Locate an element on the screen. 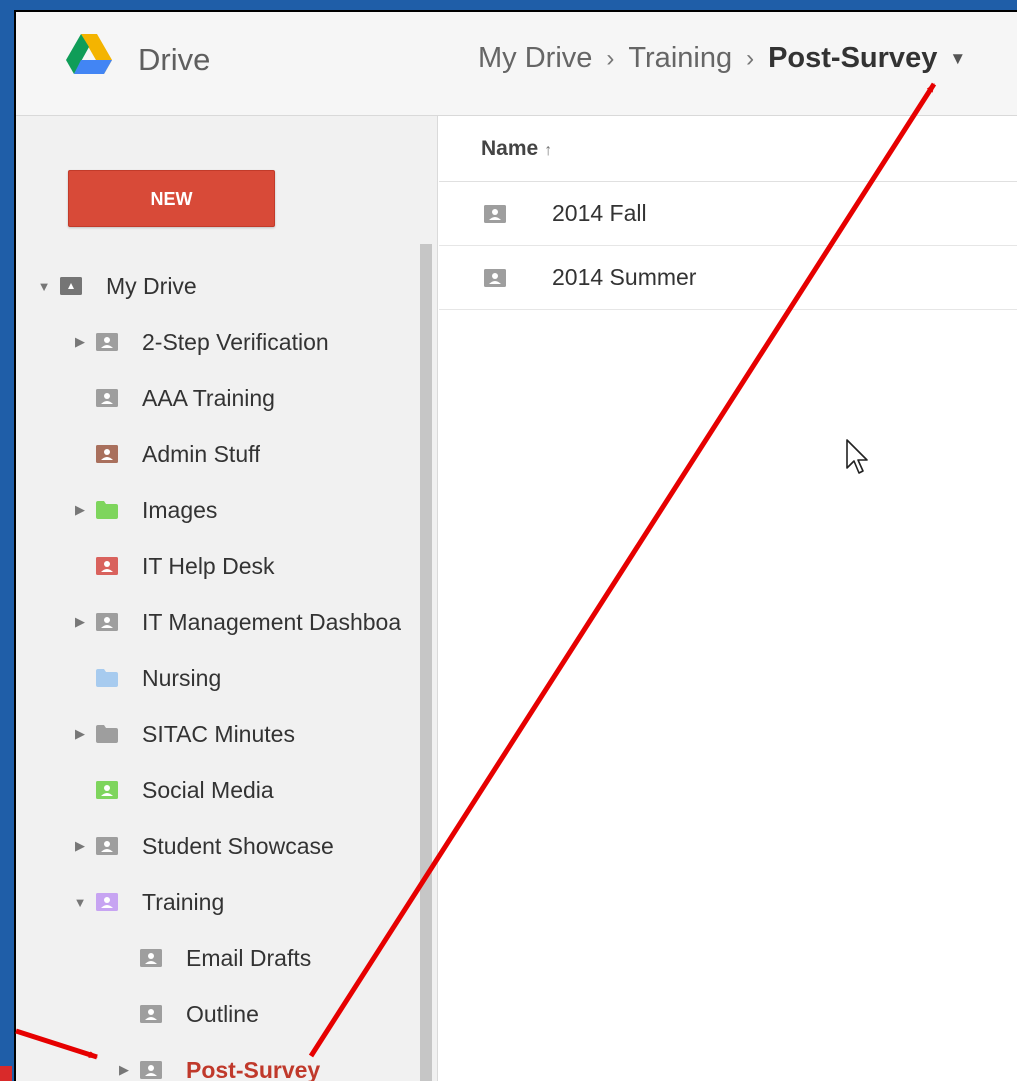  tree-item-label: Training is located at coordinates (183, 901).